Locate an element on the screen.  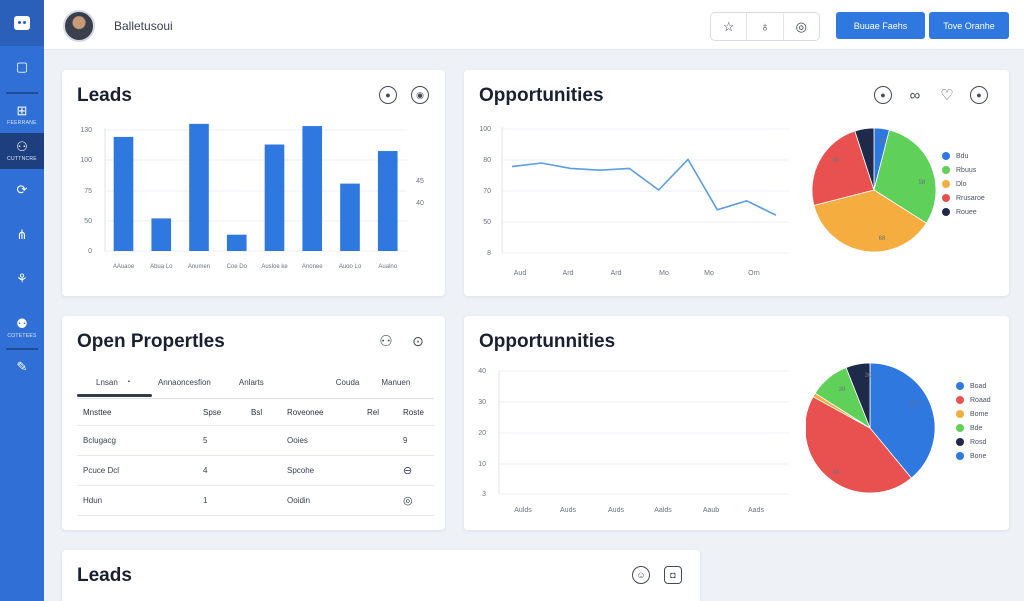
cell: 5 is located at coordinates (205, 440).